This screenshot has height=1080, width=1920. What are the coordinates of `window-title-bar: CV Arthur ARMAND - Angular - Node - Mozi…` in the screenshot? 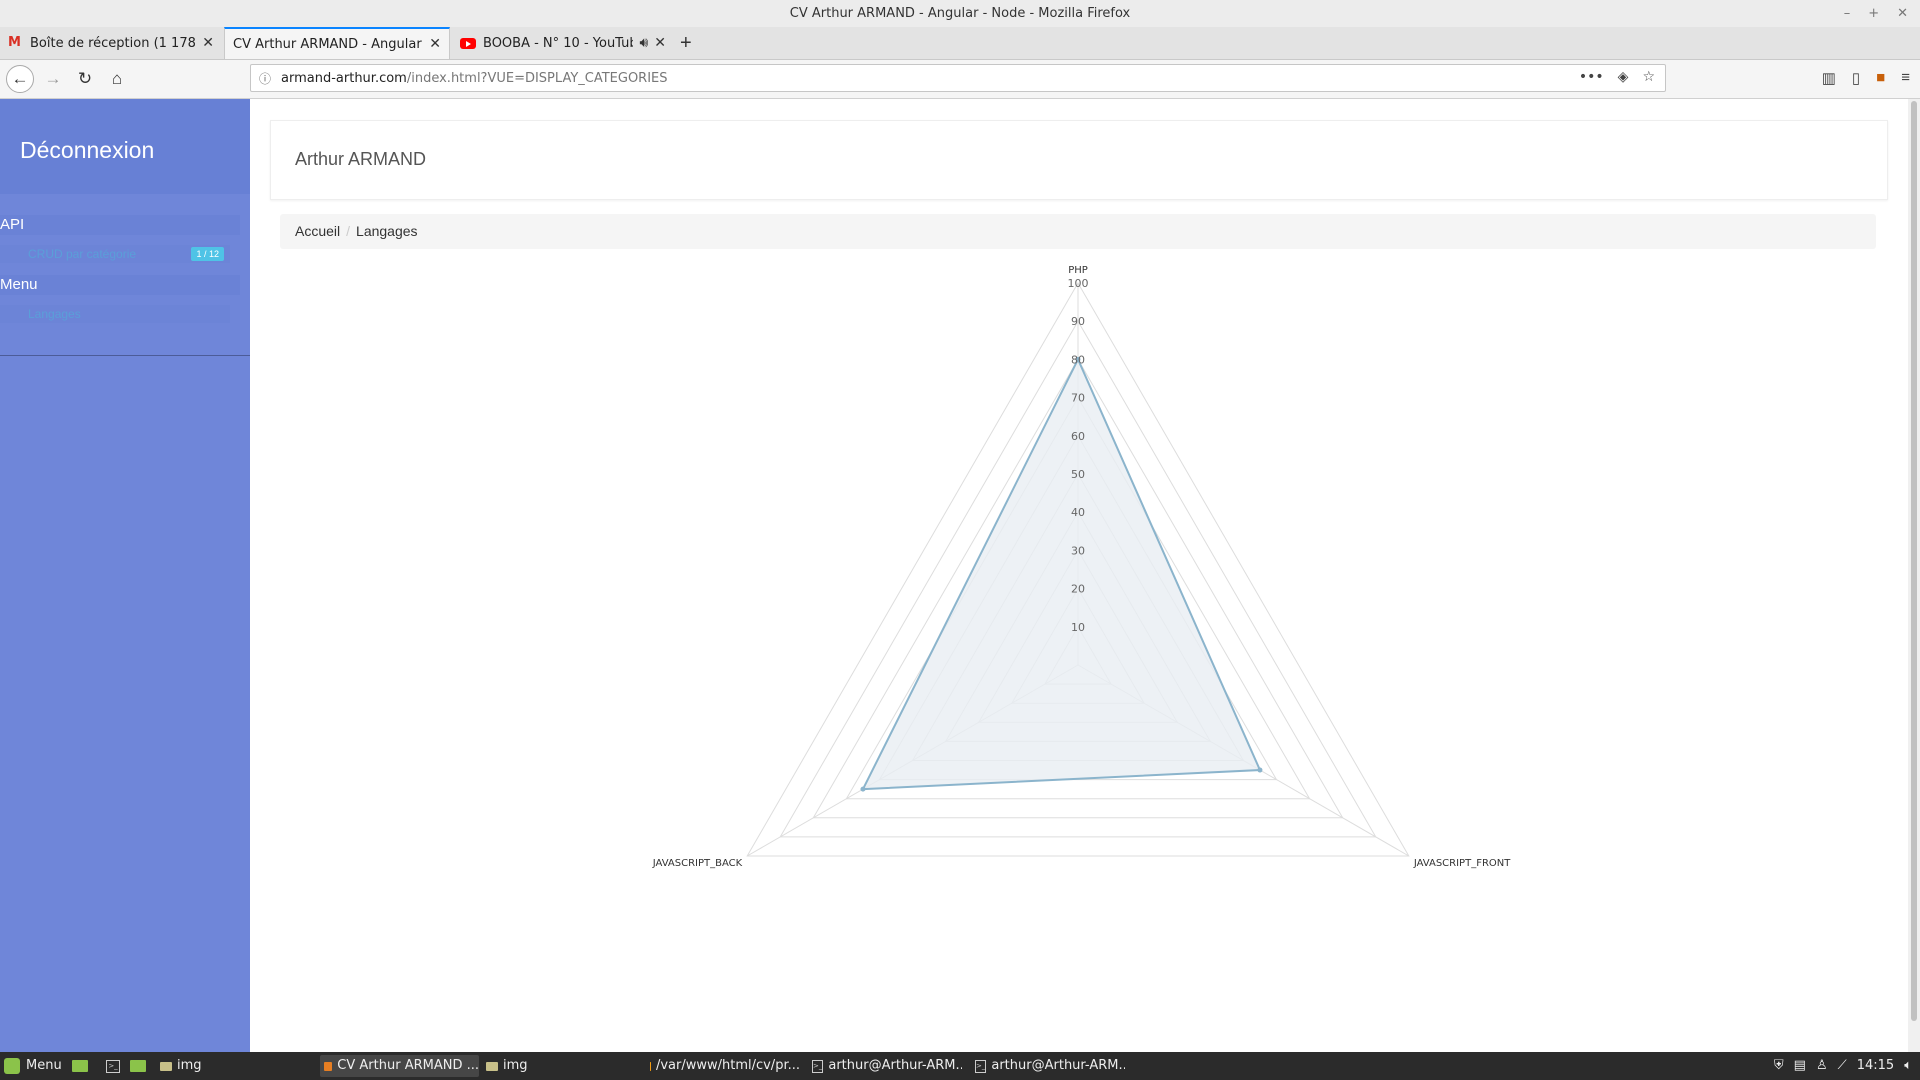 It's located at (960, 13).